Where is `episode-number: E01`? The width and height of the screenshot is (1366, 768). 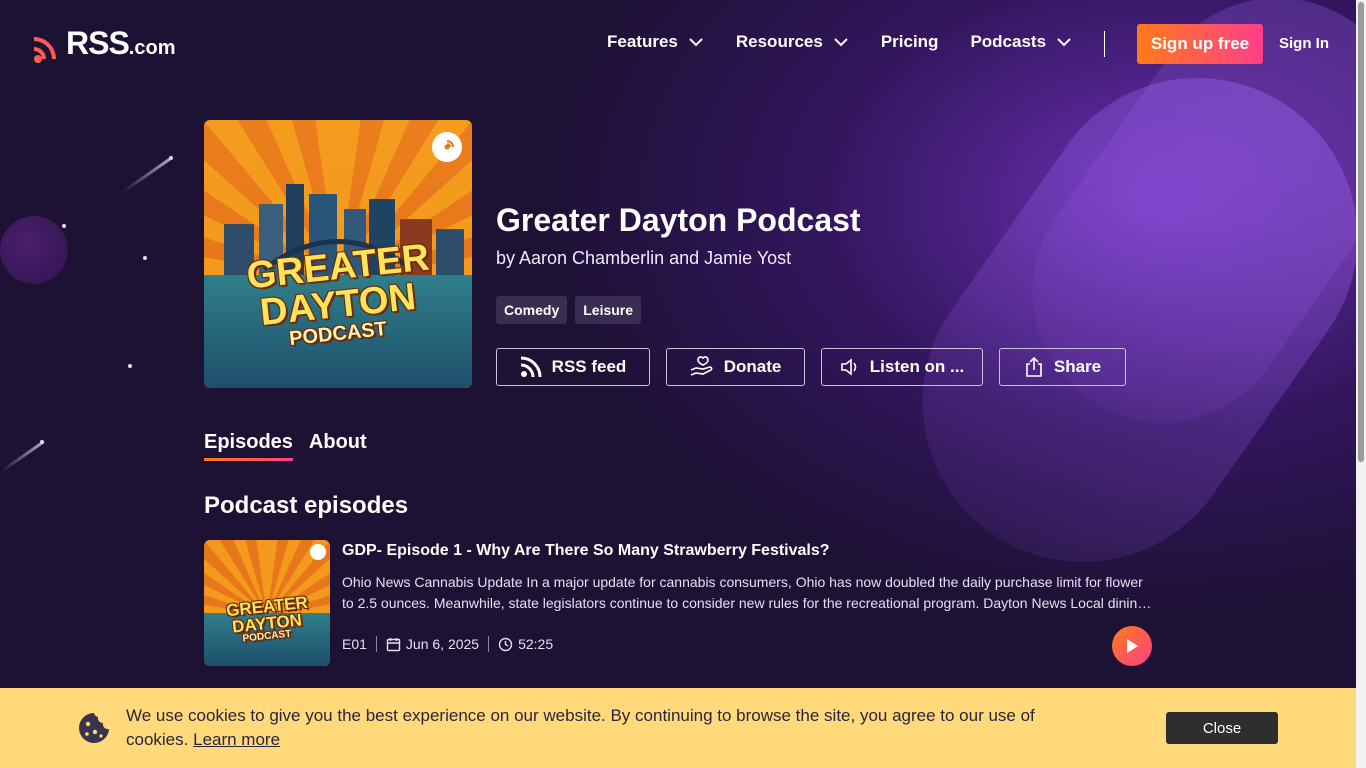 episode-number: E01 is located at coordinates (354, 644).